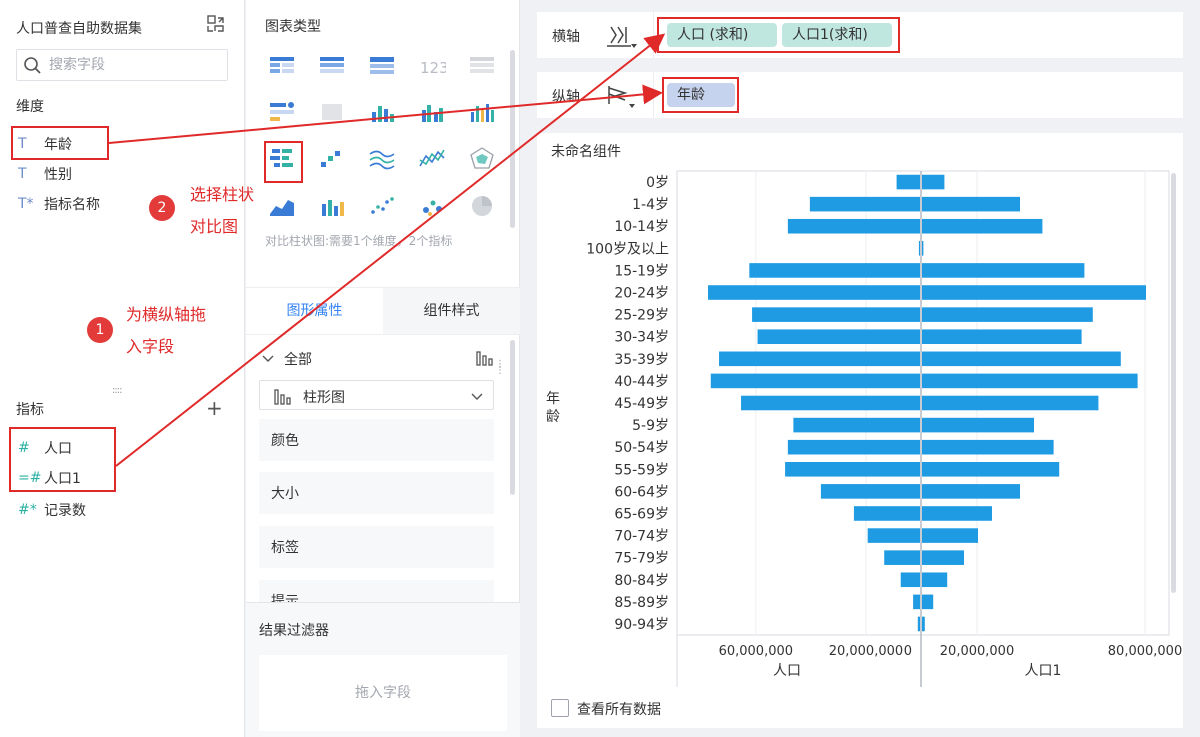 The image size is (1200, 737). I want to click on x-pill-population-sum: 人口 (求和), so click(722, 35).